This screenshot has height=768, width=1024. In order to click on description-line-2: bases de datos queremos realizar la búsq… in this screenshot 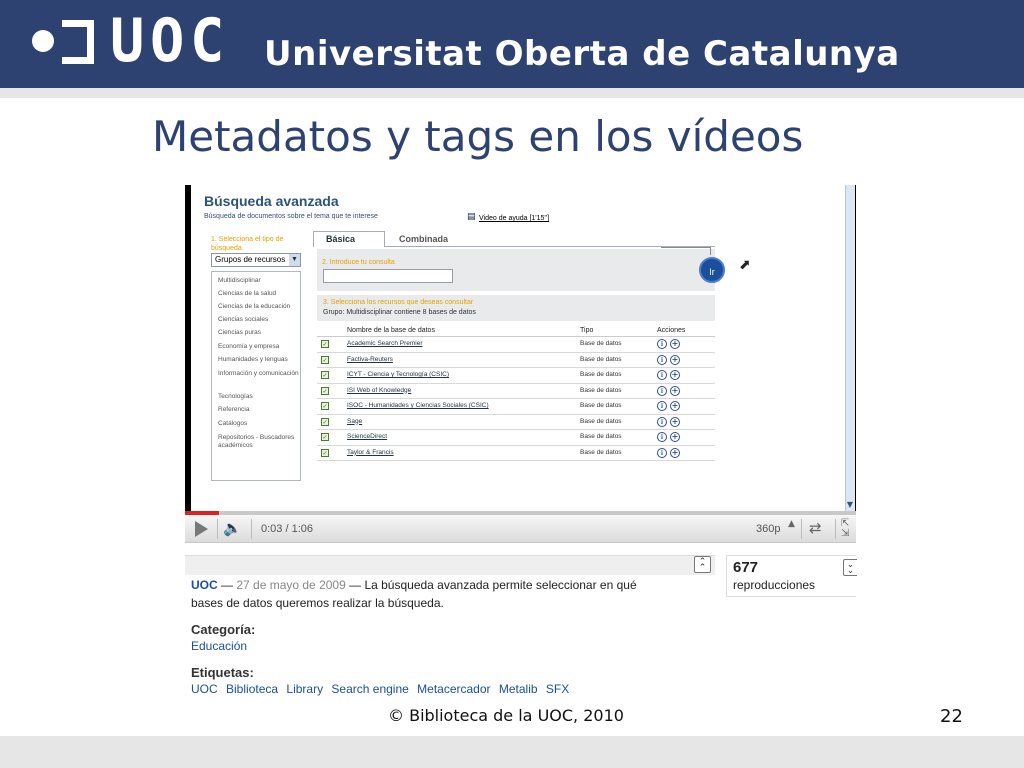, I will do `click(317, 603)`.